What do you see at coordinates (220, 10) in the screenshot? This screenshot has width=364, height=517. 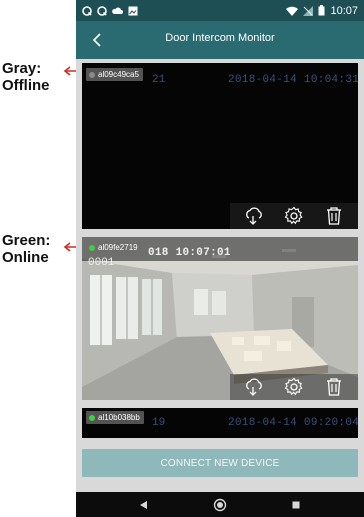 I see `status-bar: 10:07` at bounding box center [220, 10].